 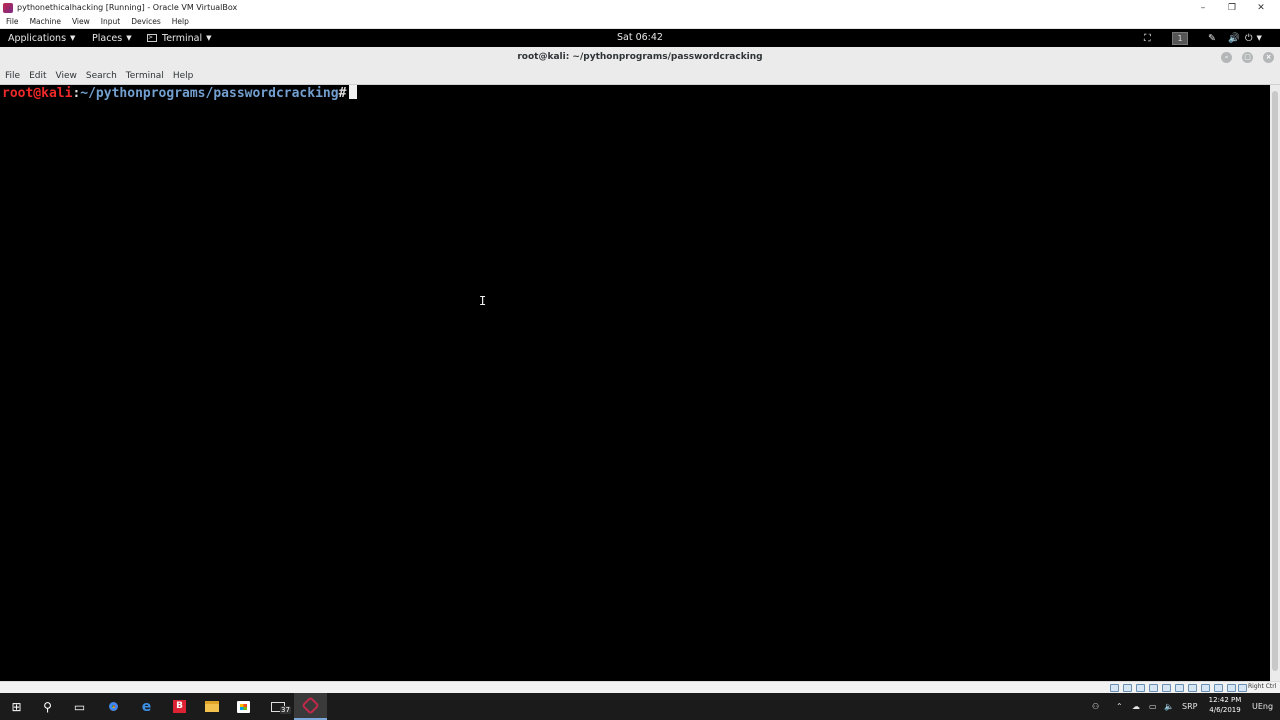 What do you see at coordinates (1218, 688) in the screenshot?
I see `cpu-icon` at bounding box center [1218, 688].